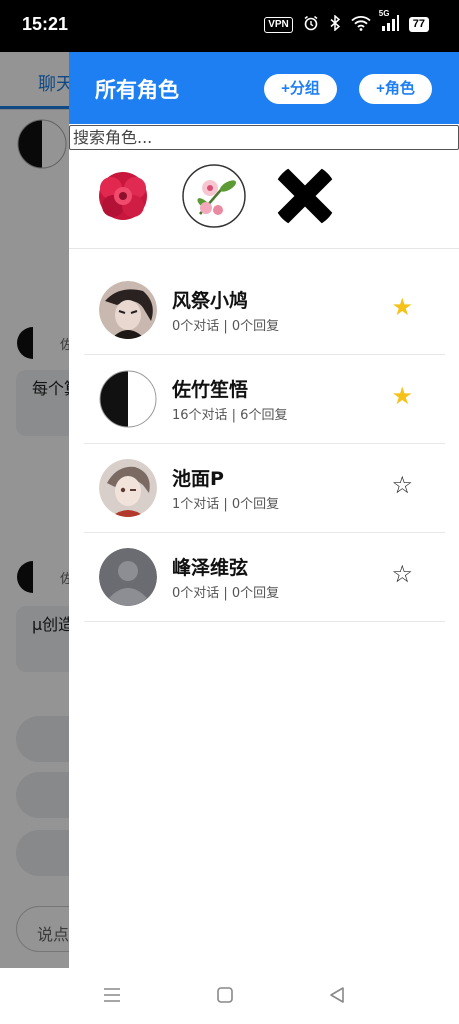 The image size is (459, 1024). Describe the element at coordinates (346, 21) in the screenshot. I see `status-icons: VPN 5G 77` at that location.